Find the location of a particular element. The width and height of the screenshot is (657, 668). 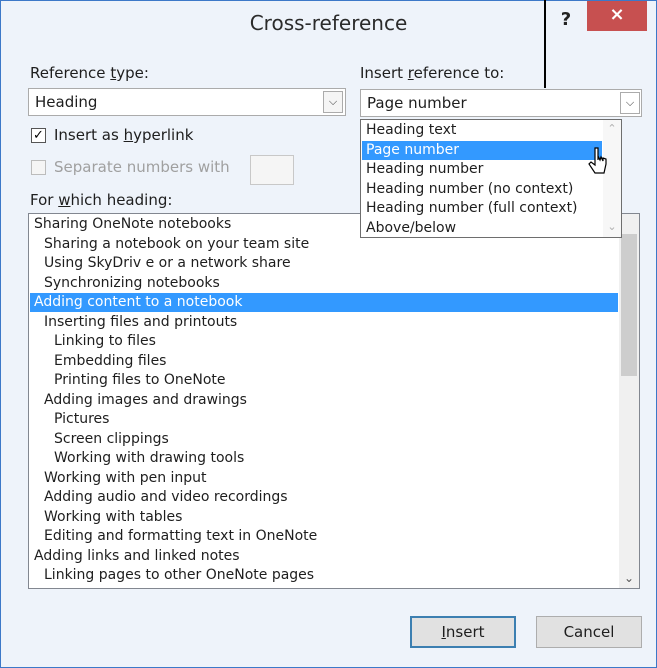

heading-list-item: Using SkyDriv e or a network share is located at coordinates (324, 263).